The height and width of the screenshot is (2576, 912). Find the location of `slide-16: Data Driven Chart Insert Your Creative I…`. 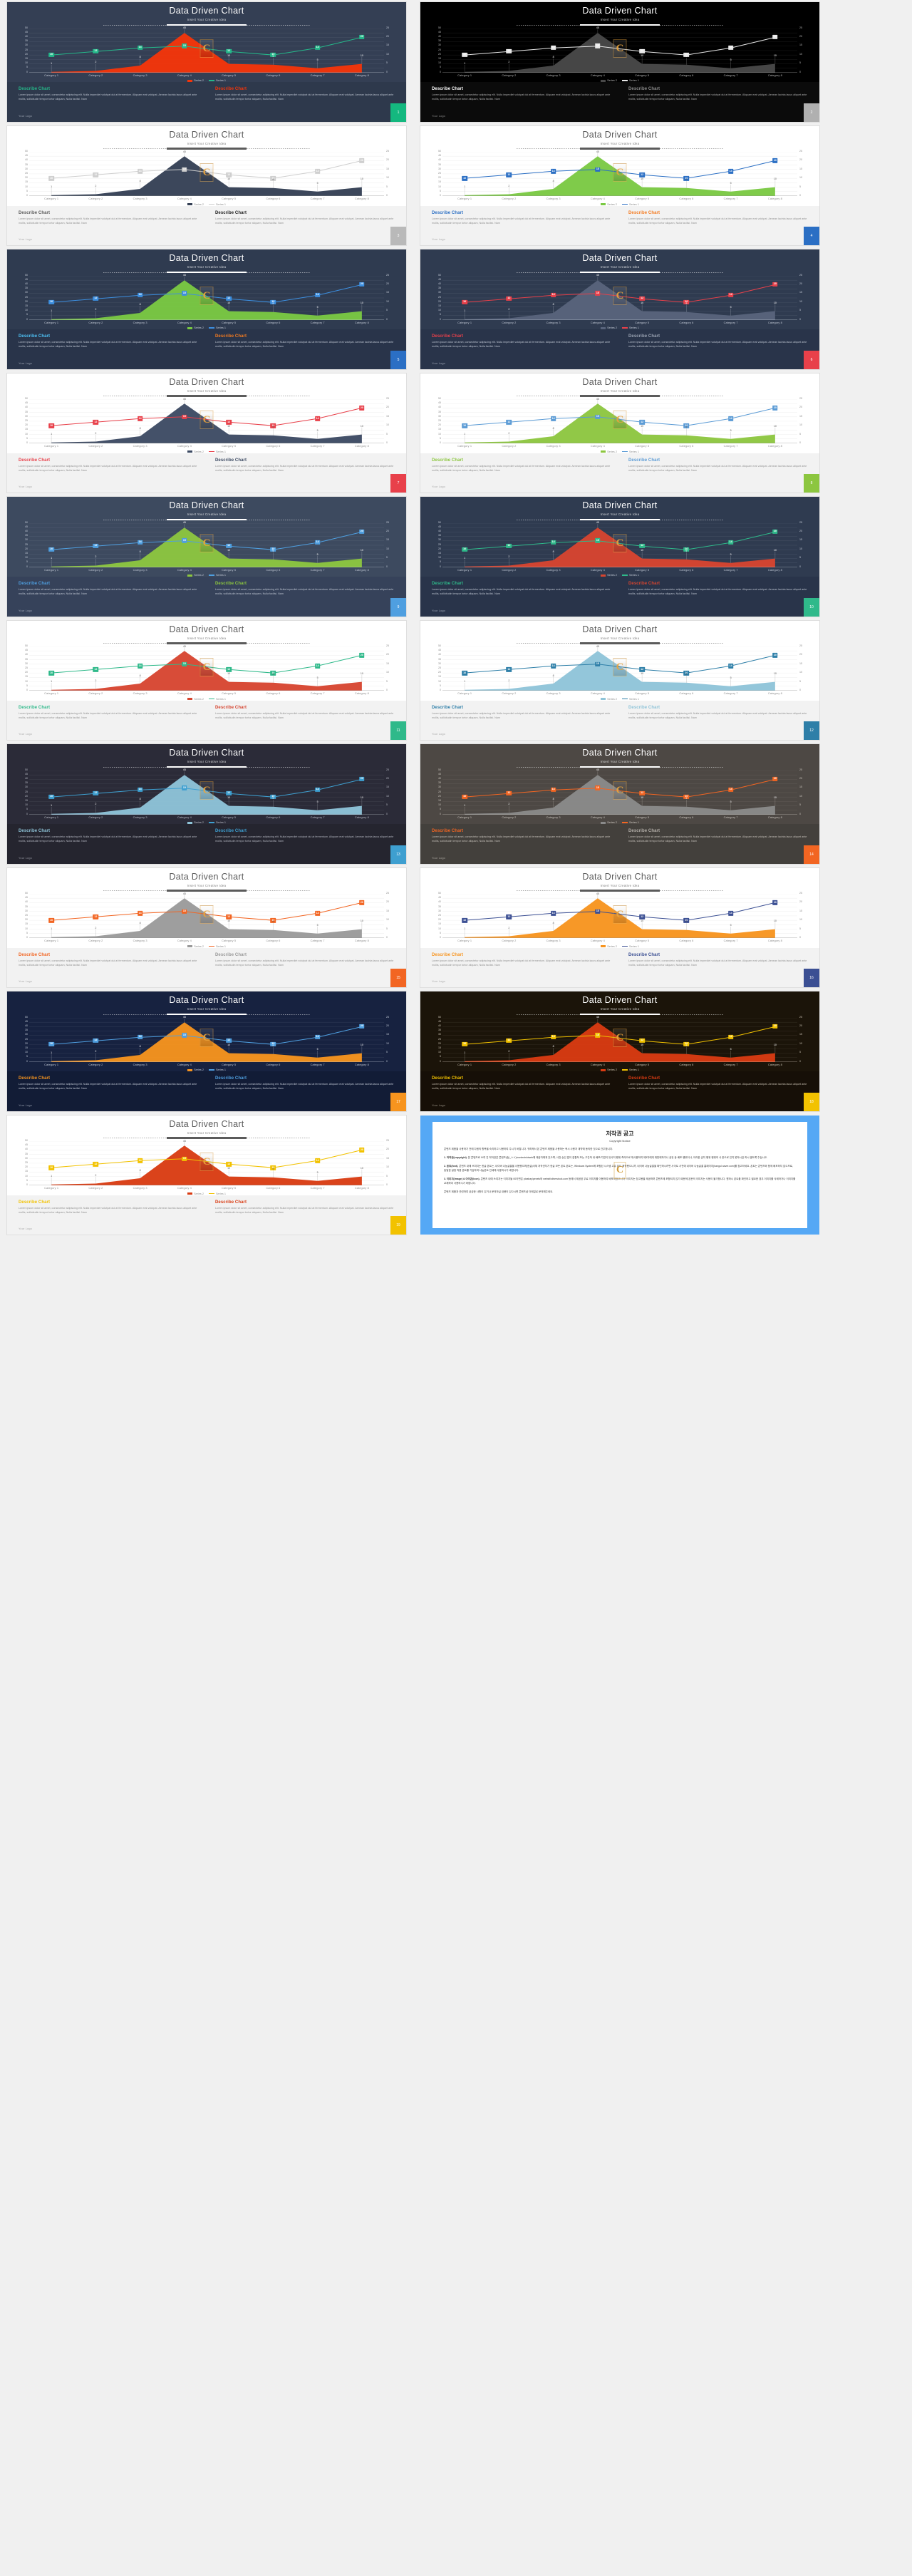

slide-16: Data Driven Chart Insert Your Creative I… is located at coordinates (619, 927).